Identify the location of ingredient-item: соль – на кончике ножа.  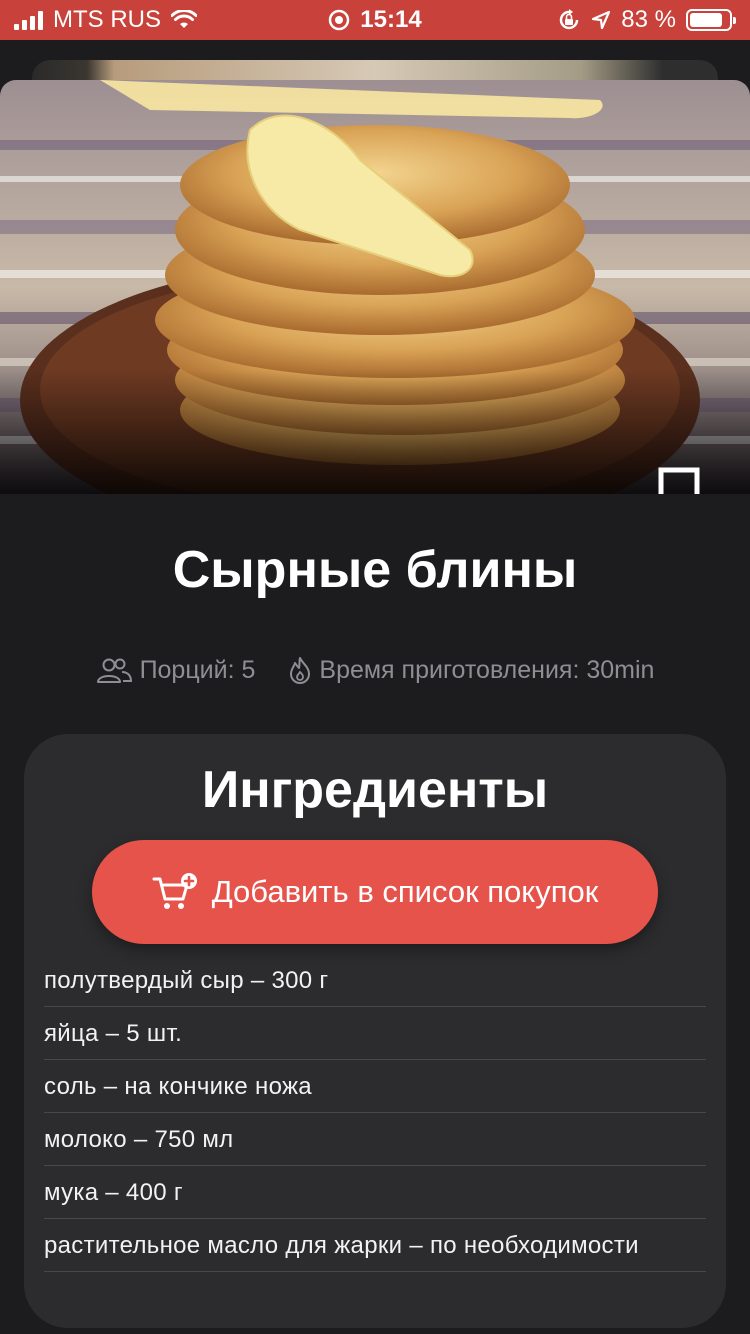
(375, 1086).